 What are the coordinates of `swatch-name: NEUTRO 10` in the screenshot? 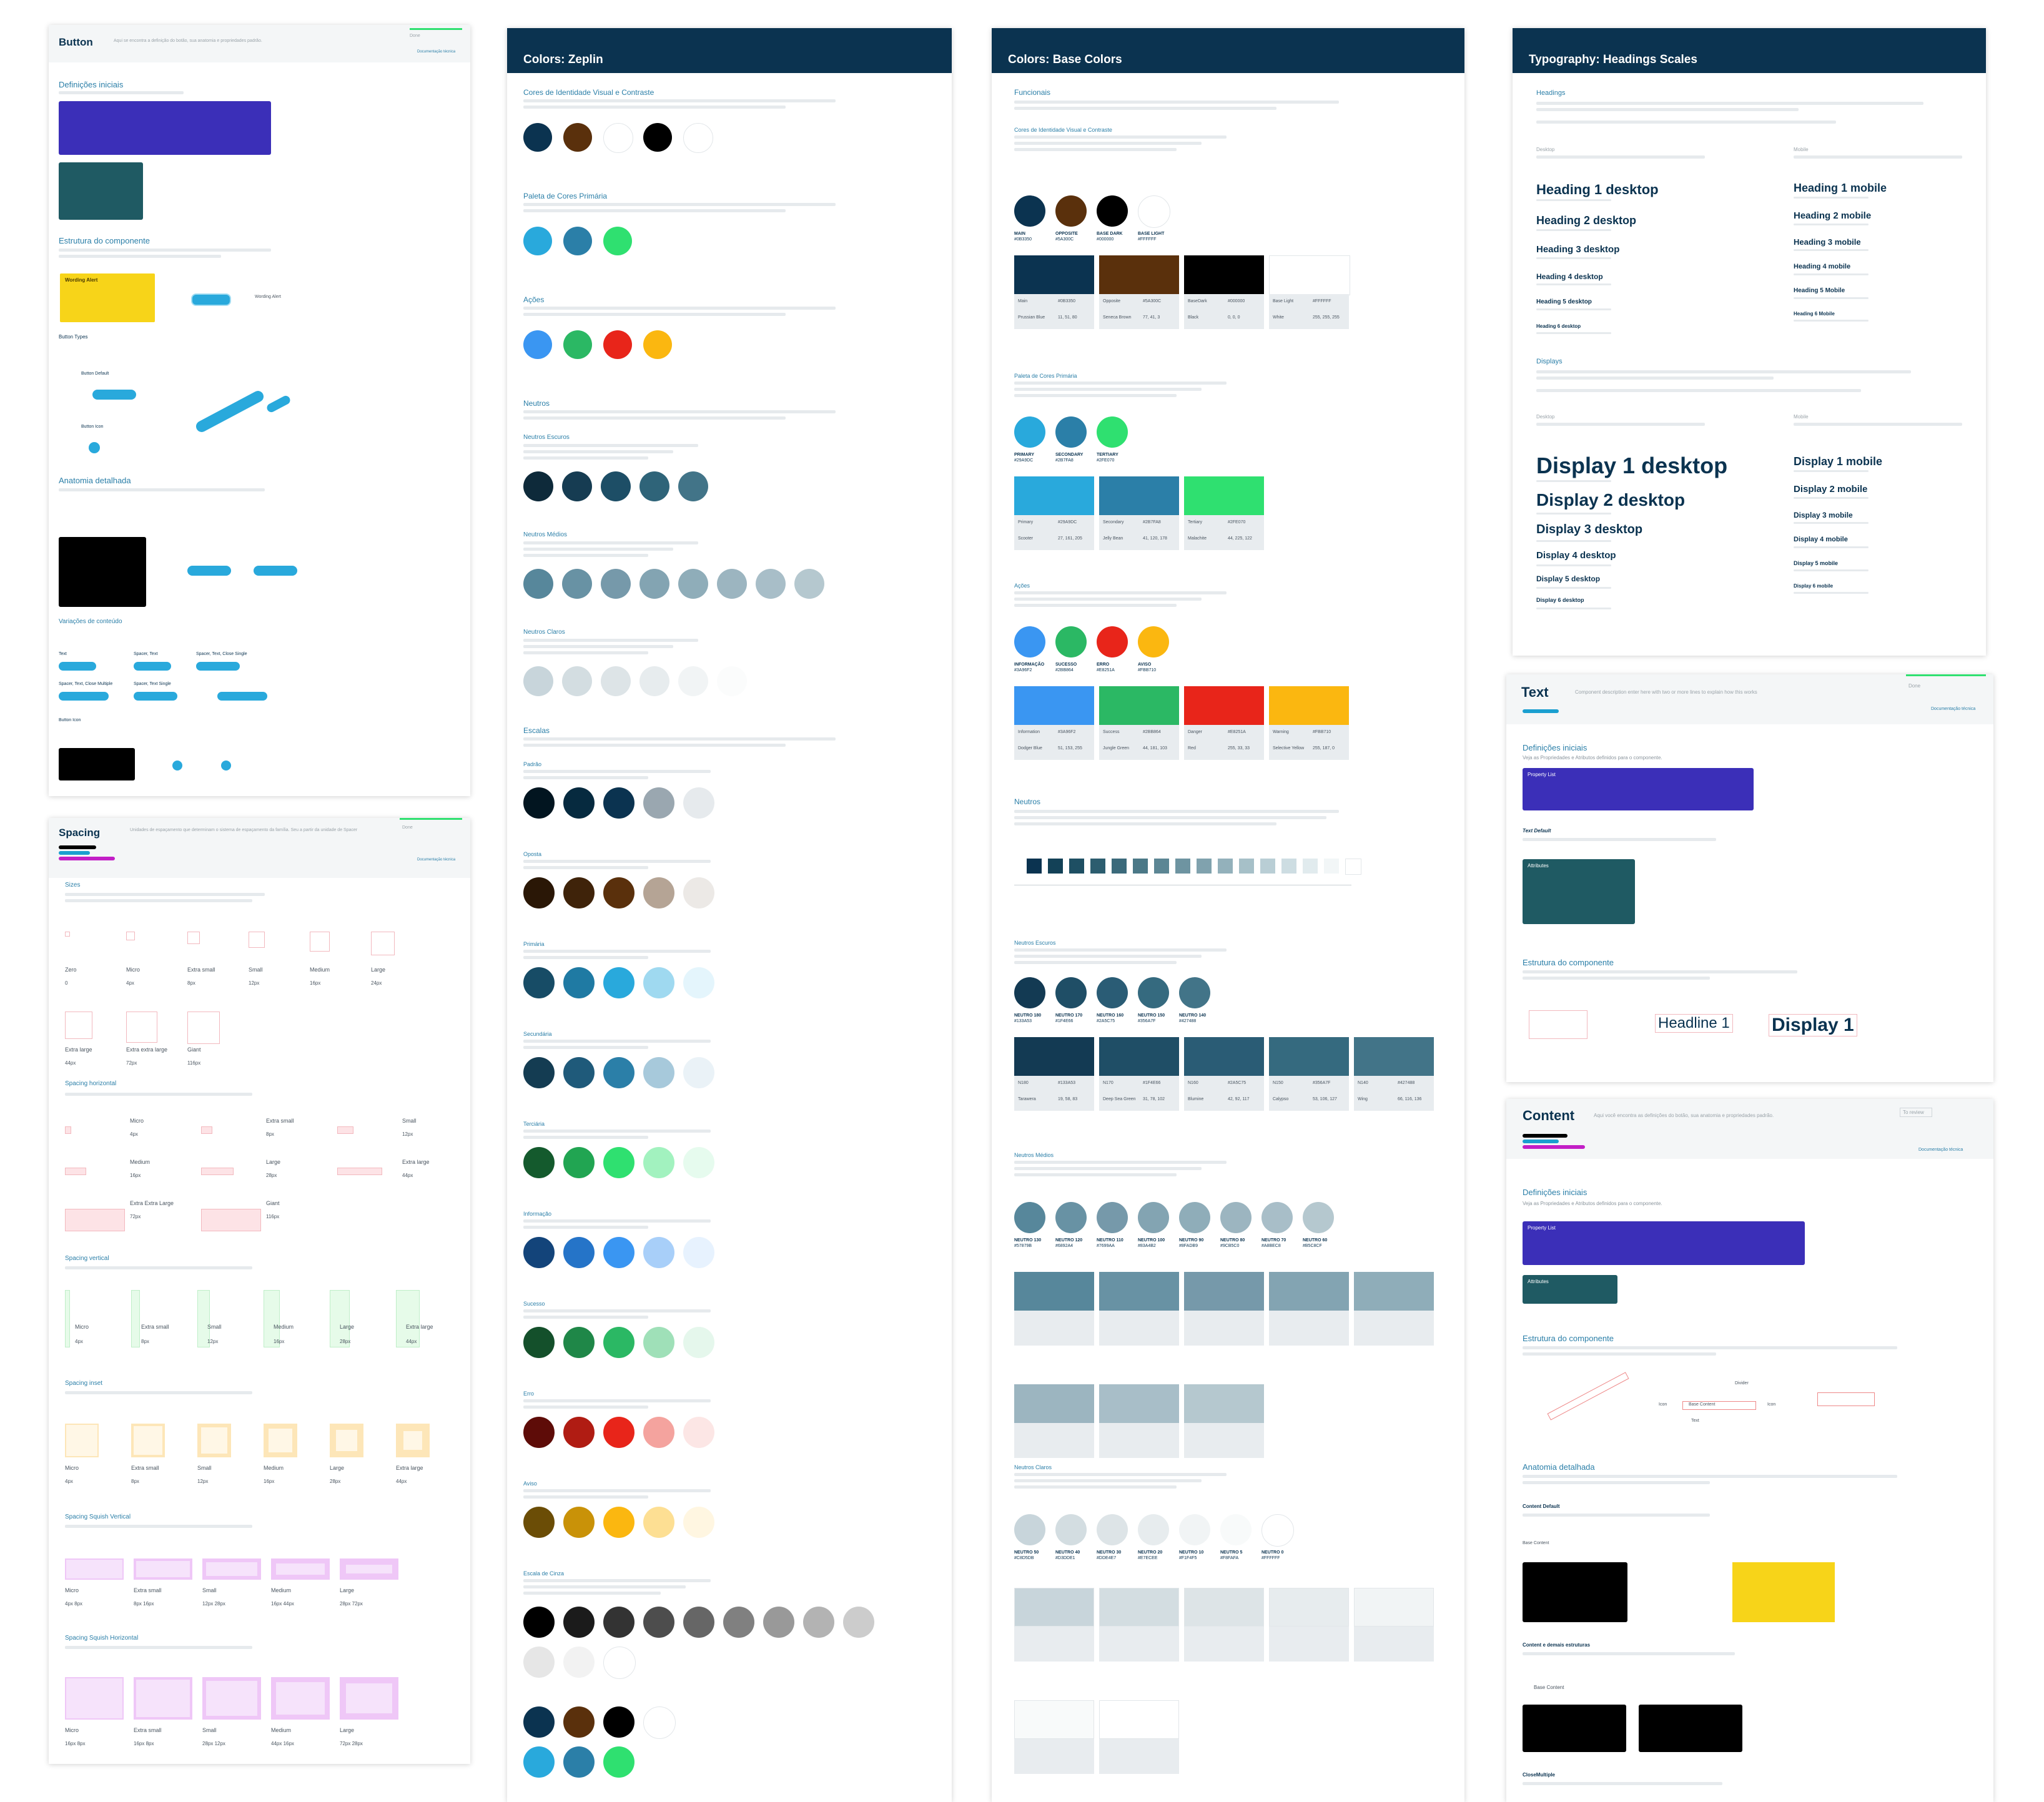 It's located at (1191, 1553).